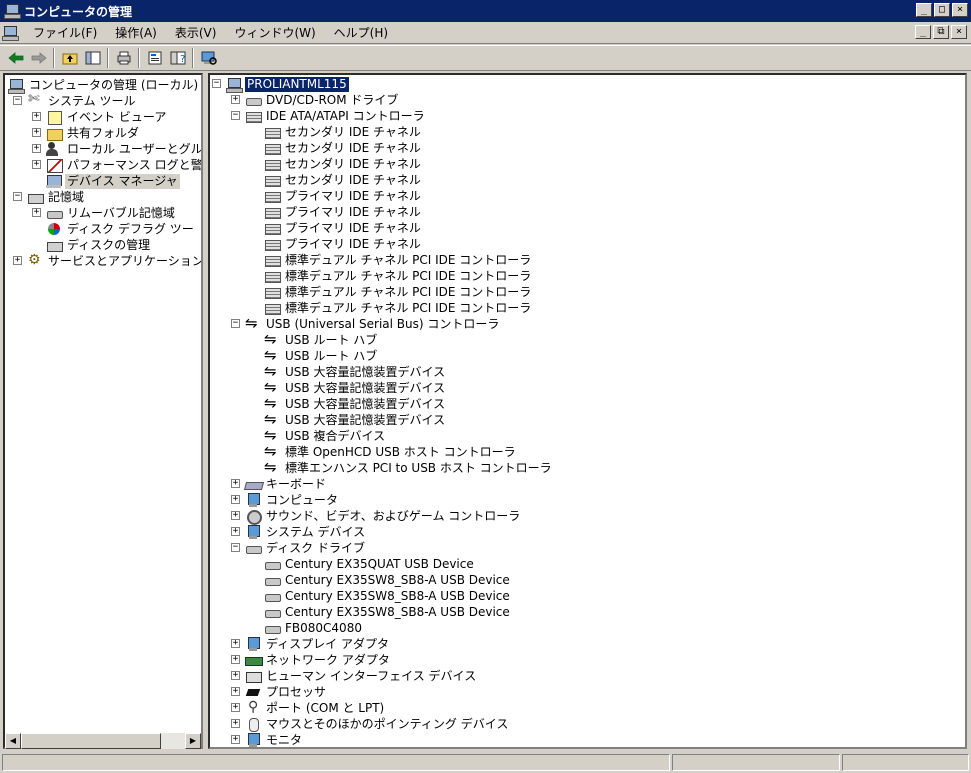 Image resolution: width=971 pixels, height=773 pixels. I want to click on mdi-minimize-button: _, so click(923, 32).